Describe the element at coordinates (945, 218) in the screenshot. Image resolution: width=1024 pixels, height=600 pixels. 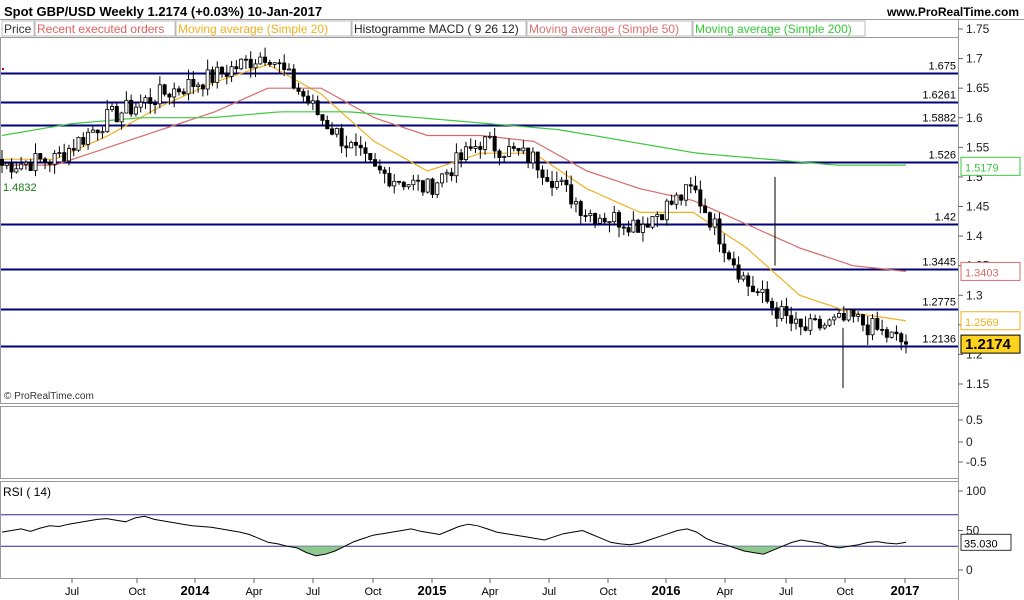
I see `level-label: 1.42` at that location.